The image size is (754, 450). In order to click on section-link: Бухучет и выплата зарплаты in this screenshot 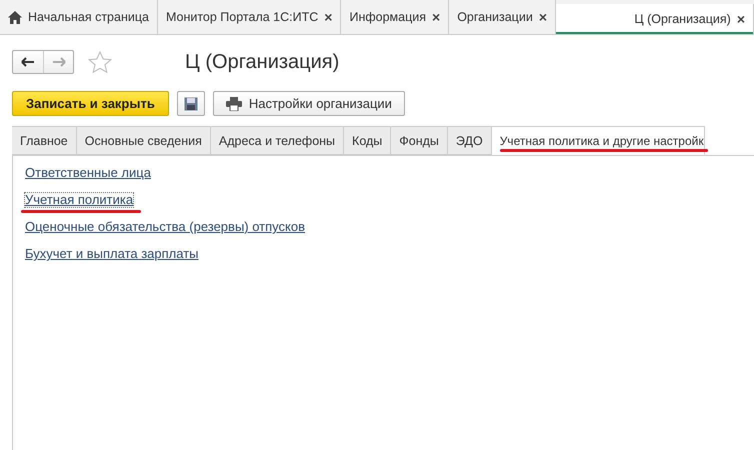, I will do `click(112, 254)`.